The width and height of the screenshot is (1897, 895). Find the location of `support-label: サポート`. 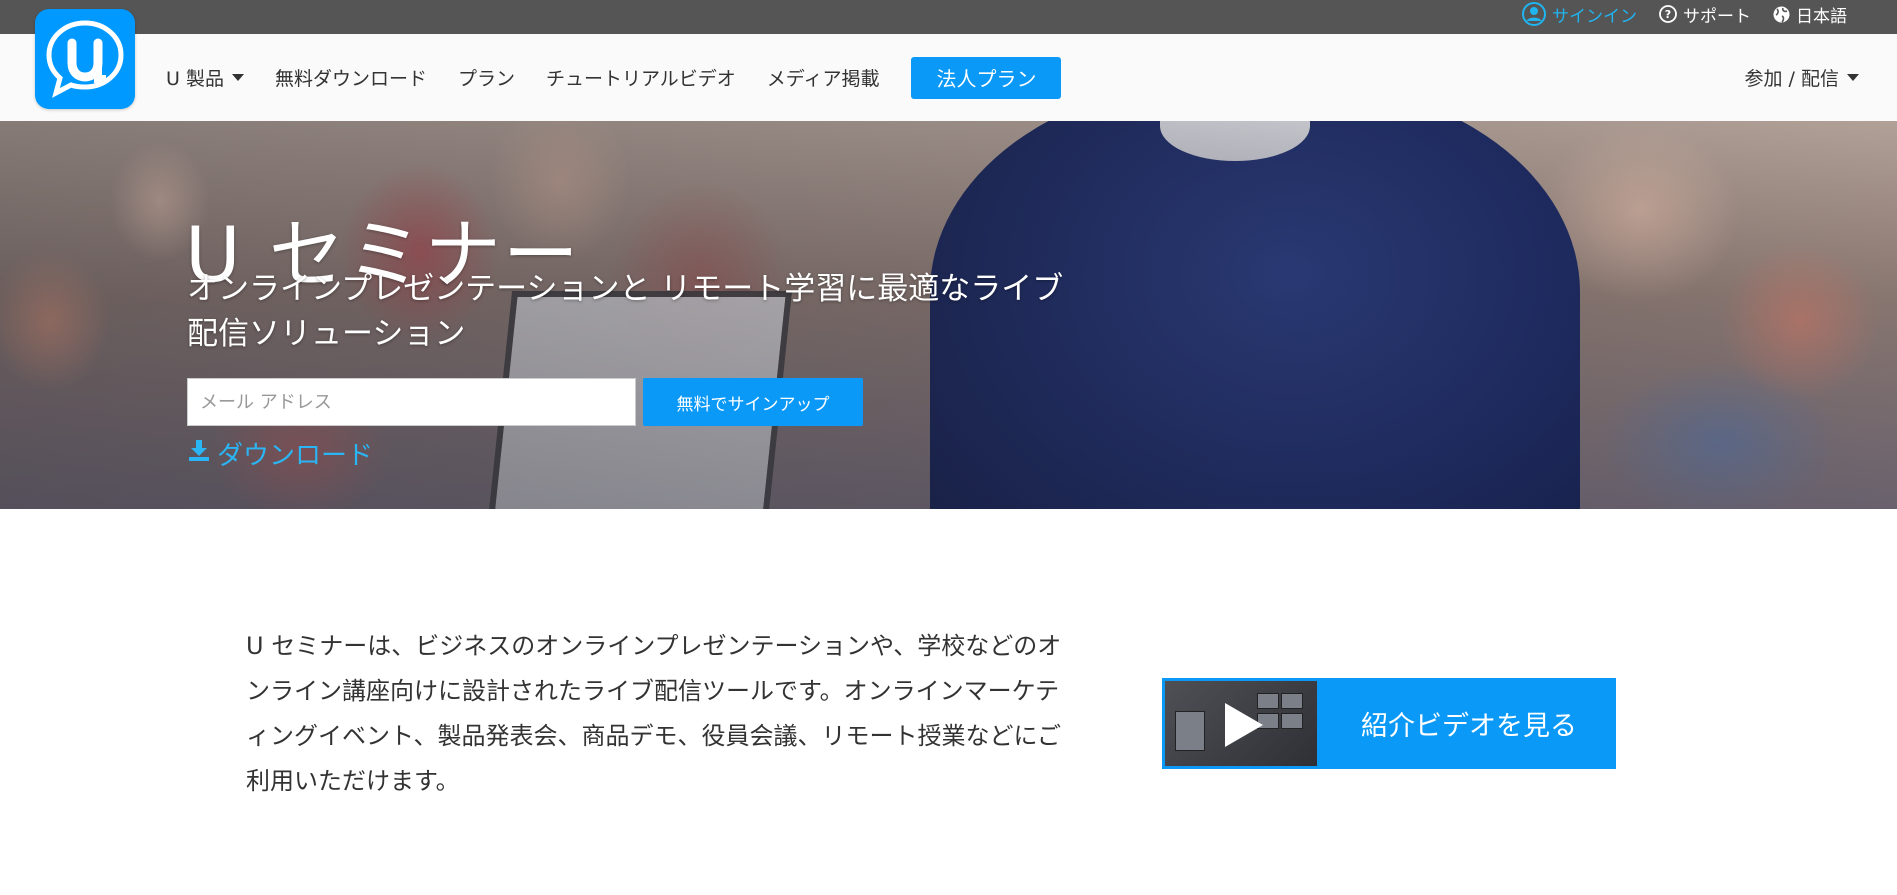

support-label: サポート is located at coordinates (1717, 16).